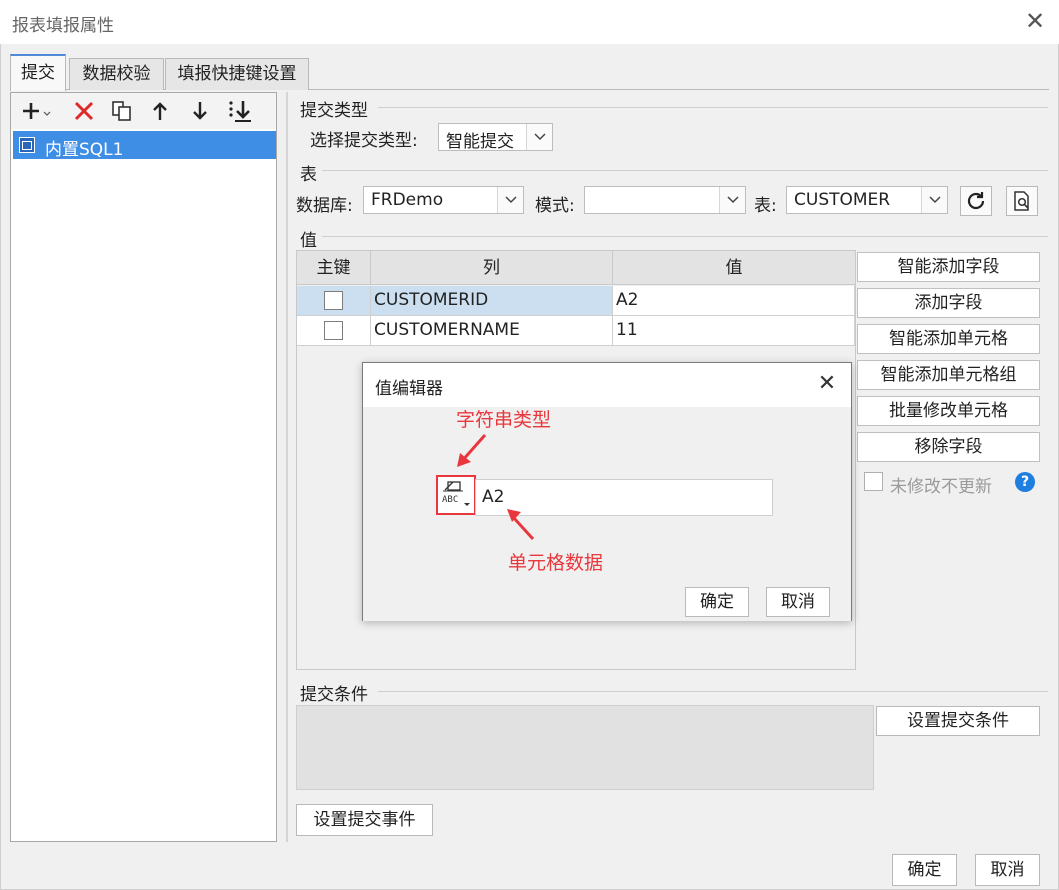  Describe the element at coordinates (116, 74) in the screenshot. I see `tab-data-validation: 数据校验` at that location.